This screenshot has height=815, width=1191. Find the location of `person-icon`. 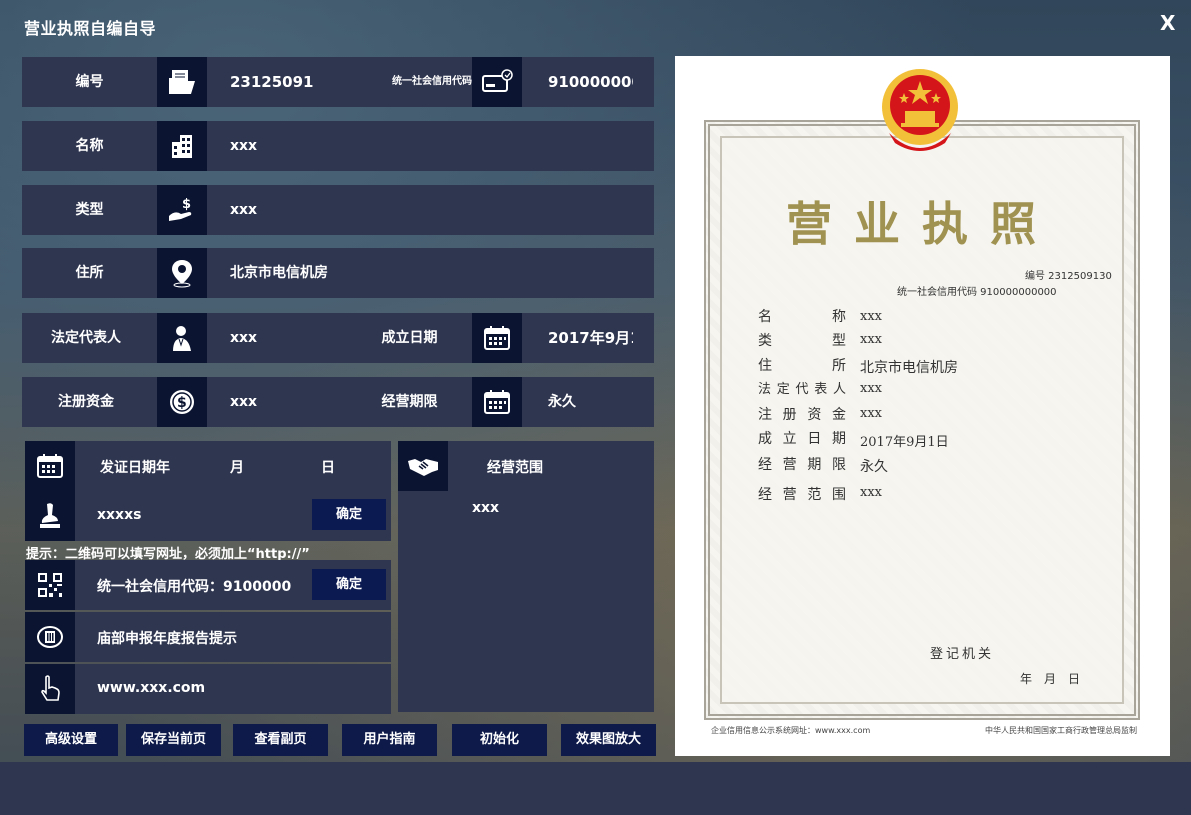

person-icon is located at coordinates (182, 338).